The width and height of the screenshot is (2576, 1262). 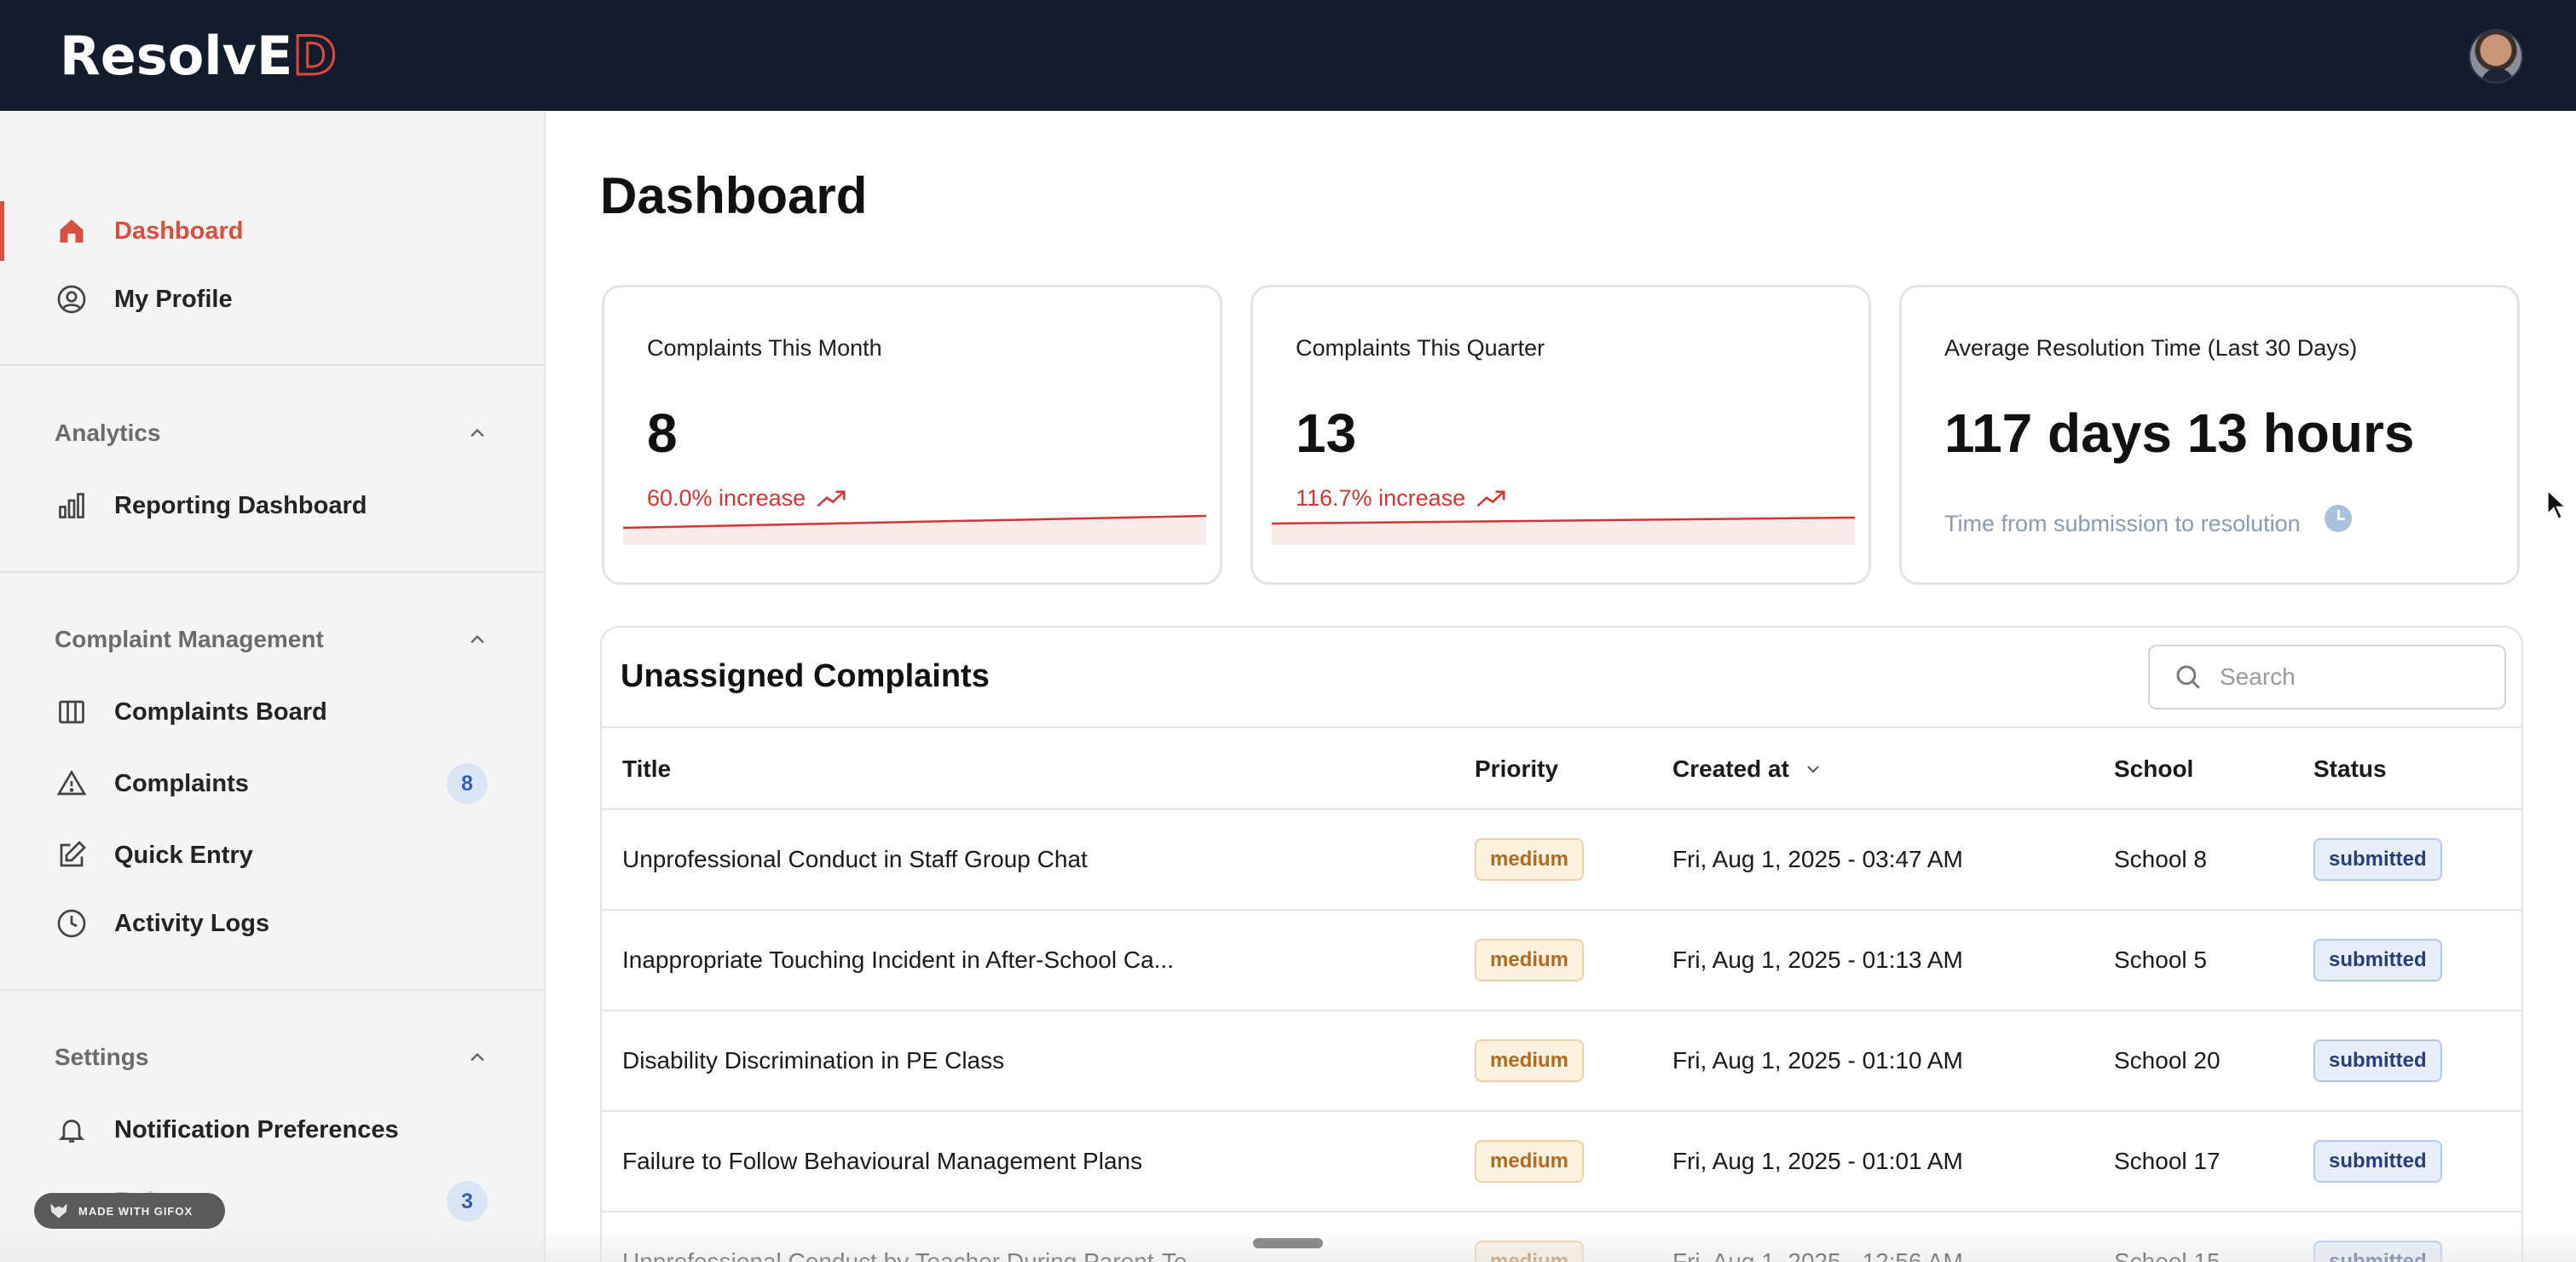 What do you see at coordinates (2167, 1255) in the screenshot?
I see `cell-school: School 15` at bounding box center [2167, 1255].